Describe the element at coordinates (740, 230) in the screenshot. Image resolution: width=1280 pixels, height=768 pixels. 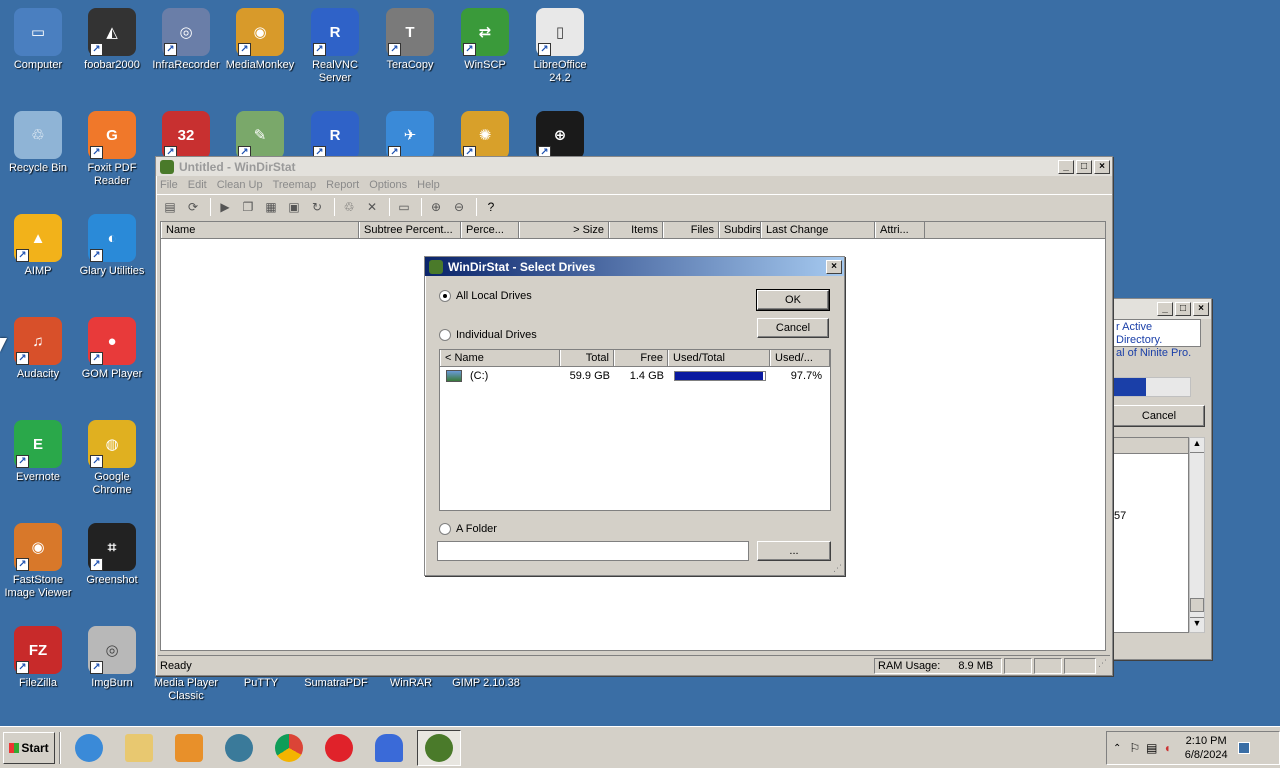
I see `column-header: Subdirs` at that location.